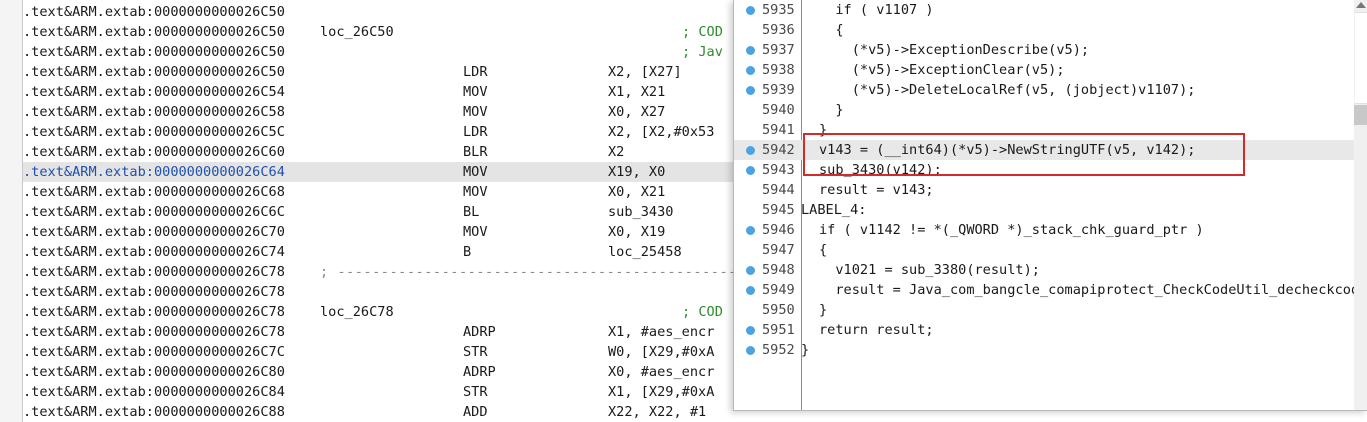 The image size is (1367, 422). I want to click on pseudocode-line: 5947 {, so click(1050, 250).